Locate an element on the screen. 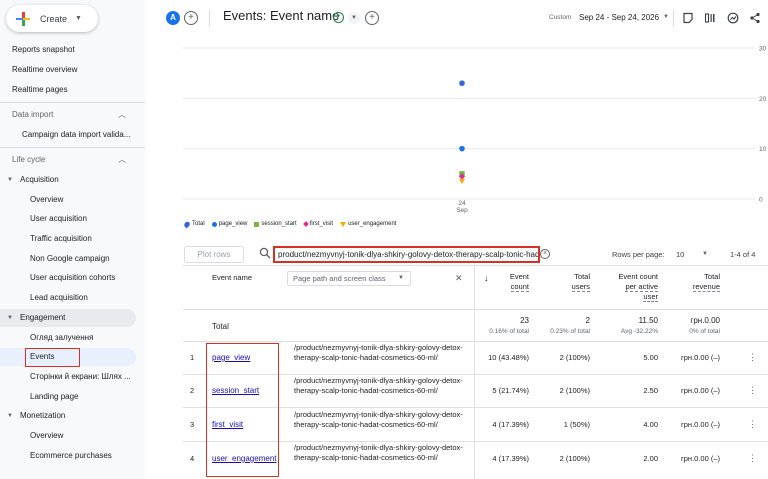 This screenshot has width=768, height=479. header-ecpau-line1: Event count is located at coordinates (638, 276).